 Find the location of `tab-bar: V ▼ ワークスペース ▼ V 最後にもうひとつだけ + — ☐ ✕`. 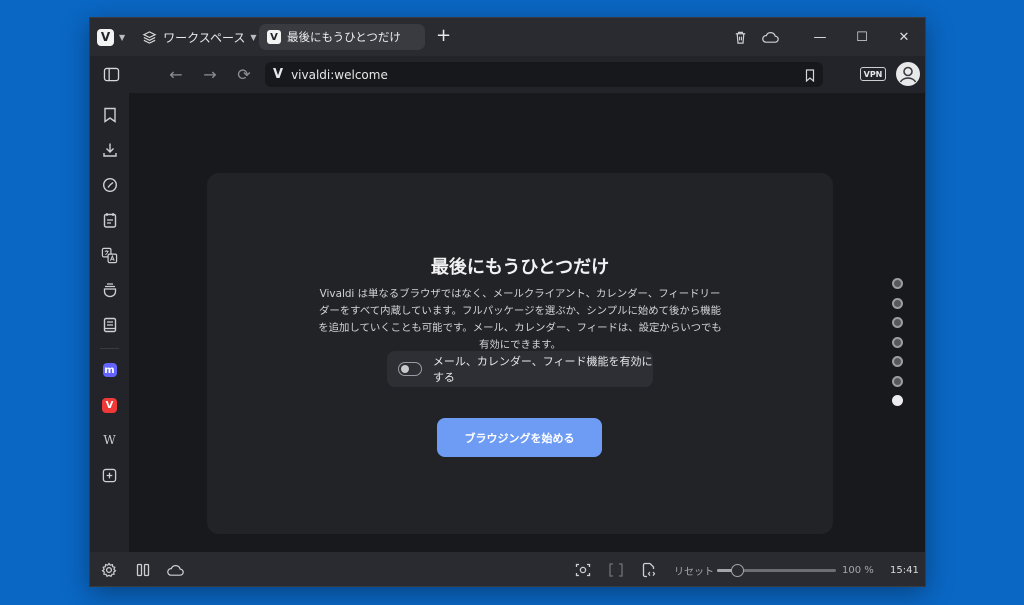

tab-bar: V ▼ ワークスペース ▼ V 最後にもうひとつだけ + — ☐ ✕ is located at coordinates (507, 37).